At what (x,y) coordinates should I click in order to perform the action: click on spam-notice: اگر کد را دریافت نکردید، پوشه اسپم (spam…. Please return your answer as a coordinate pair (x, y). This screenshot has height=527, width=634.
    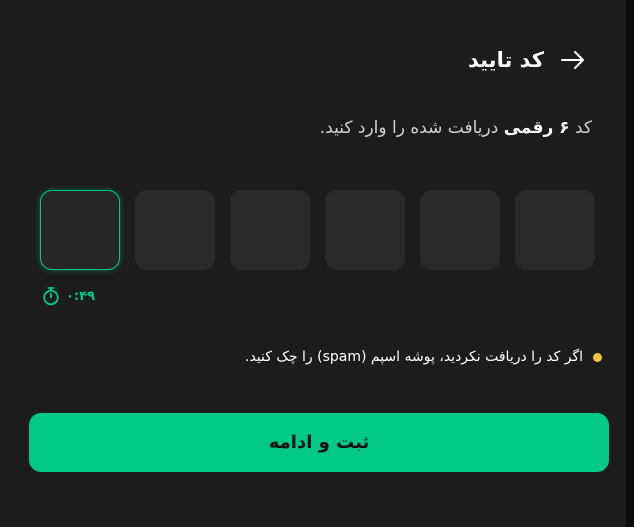
    Looking at the image, I should click on (423, 357).